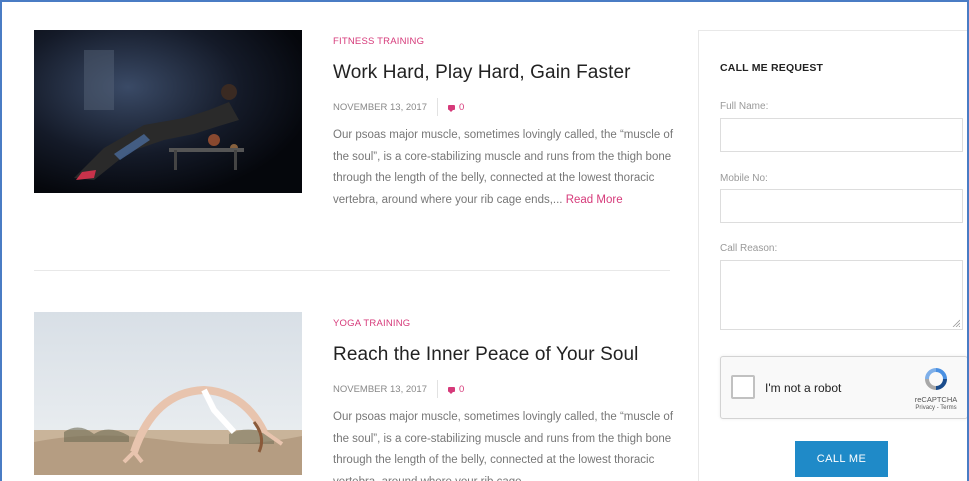 The width and height of the screenshot is (969, 481). I want to click on resize-grip-icon, so click(956, 323).